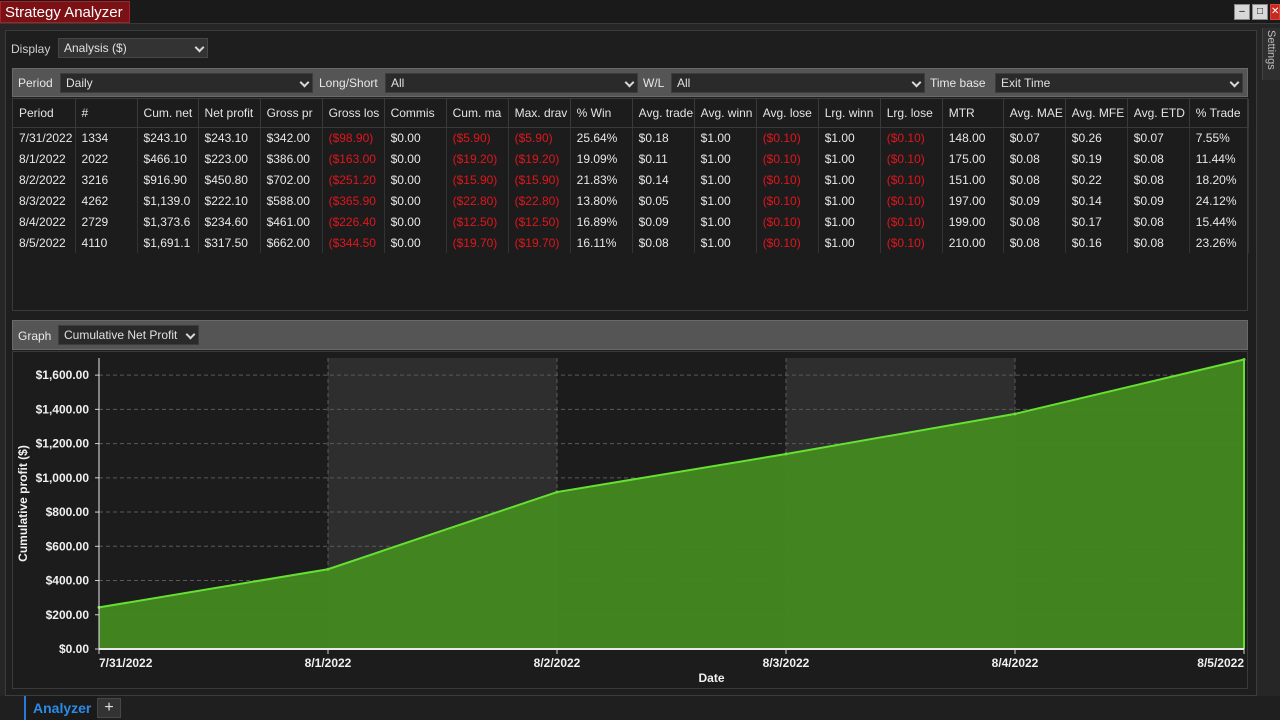  Describe the element at coordinates (353, 179) in the screenshot. I see `table-cell: ($251.20` at that location.